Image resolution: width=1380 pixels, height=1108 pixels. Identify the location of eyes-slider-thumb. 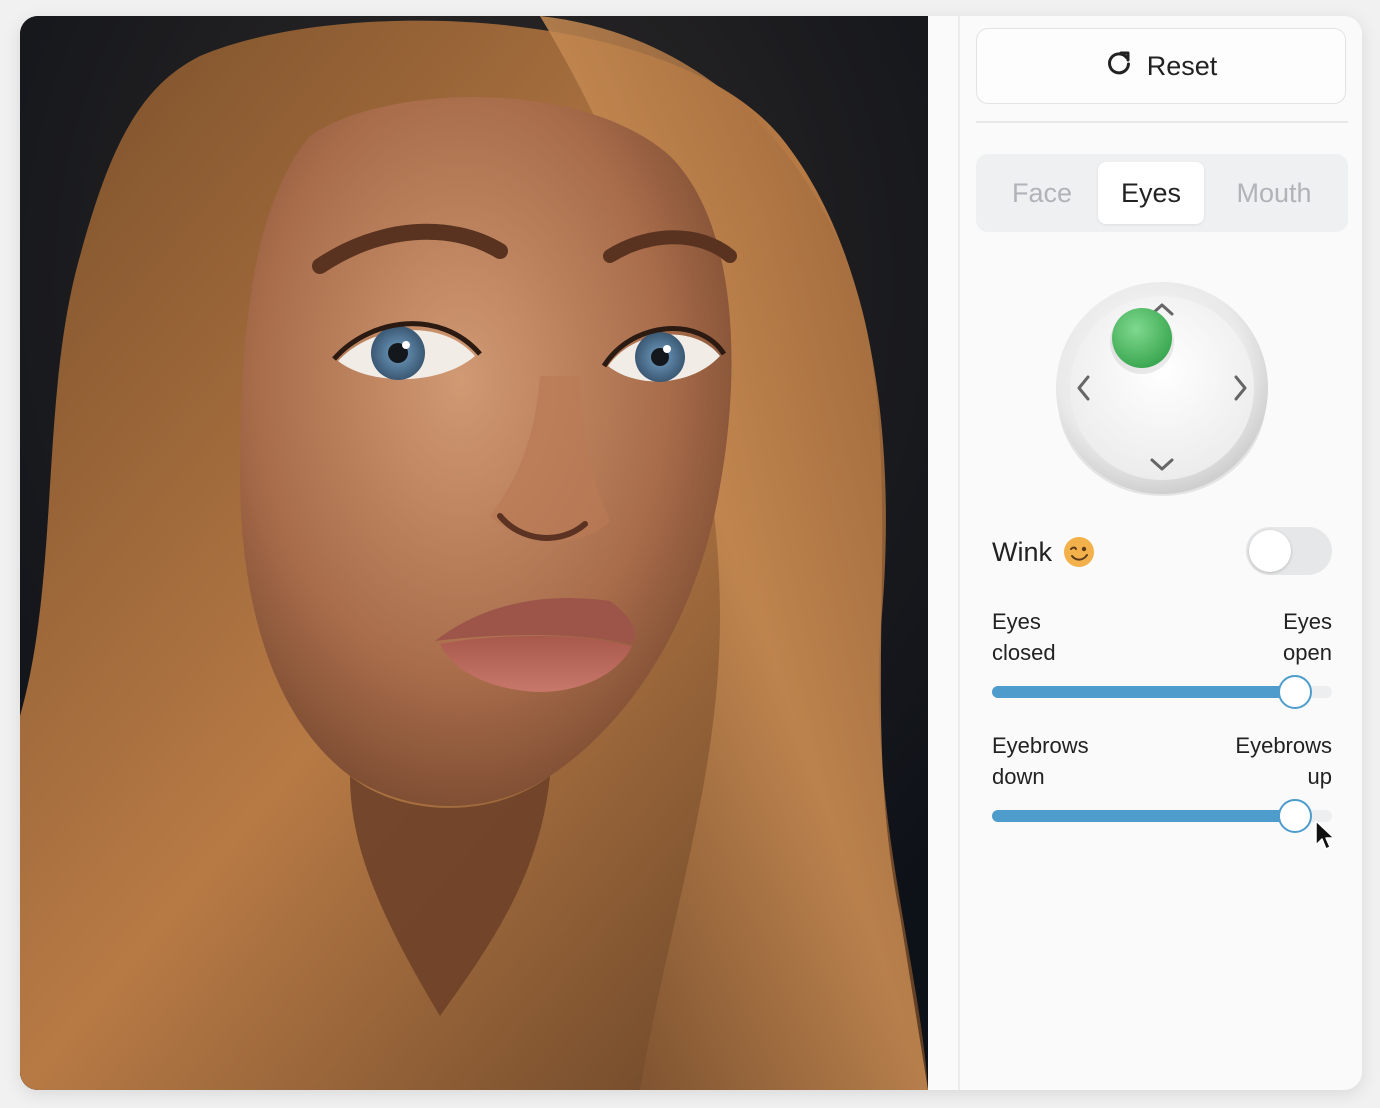
(1294, 692).